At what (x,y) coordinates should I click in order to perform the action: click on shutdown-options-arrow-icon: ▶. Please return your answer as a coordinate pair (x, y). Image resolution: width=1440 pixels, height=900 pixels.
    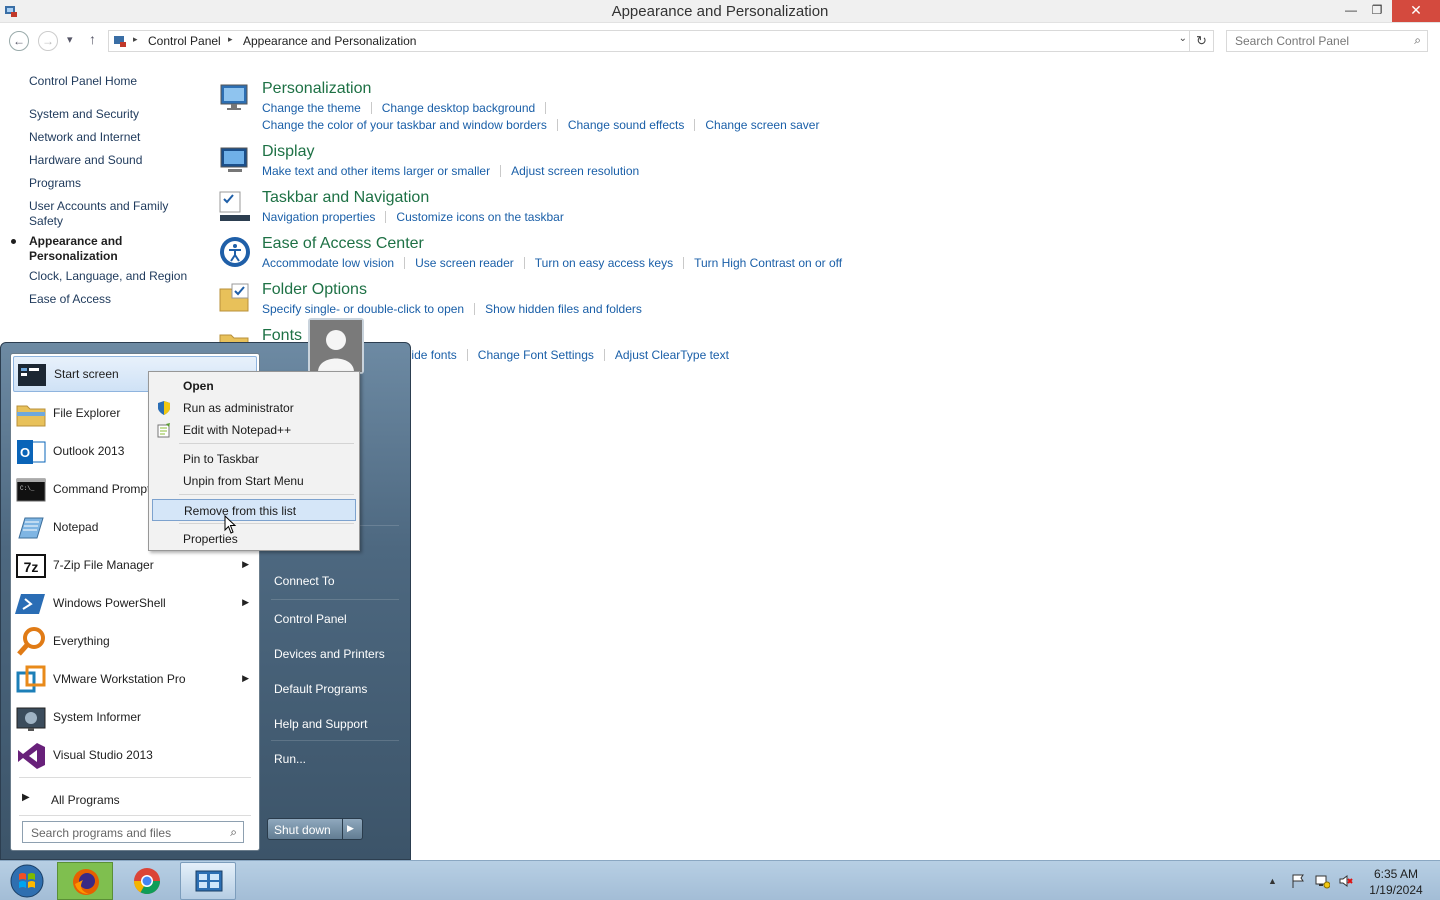
    Looking at the image, I should click on (350, 828).